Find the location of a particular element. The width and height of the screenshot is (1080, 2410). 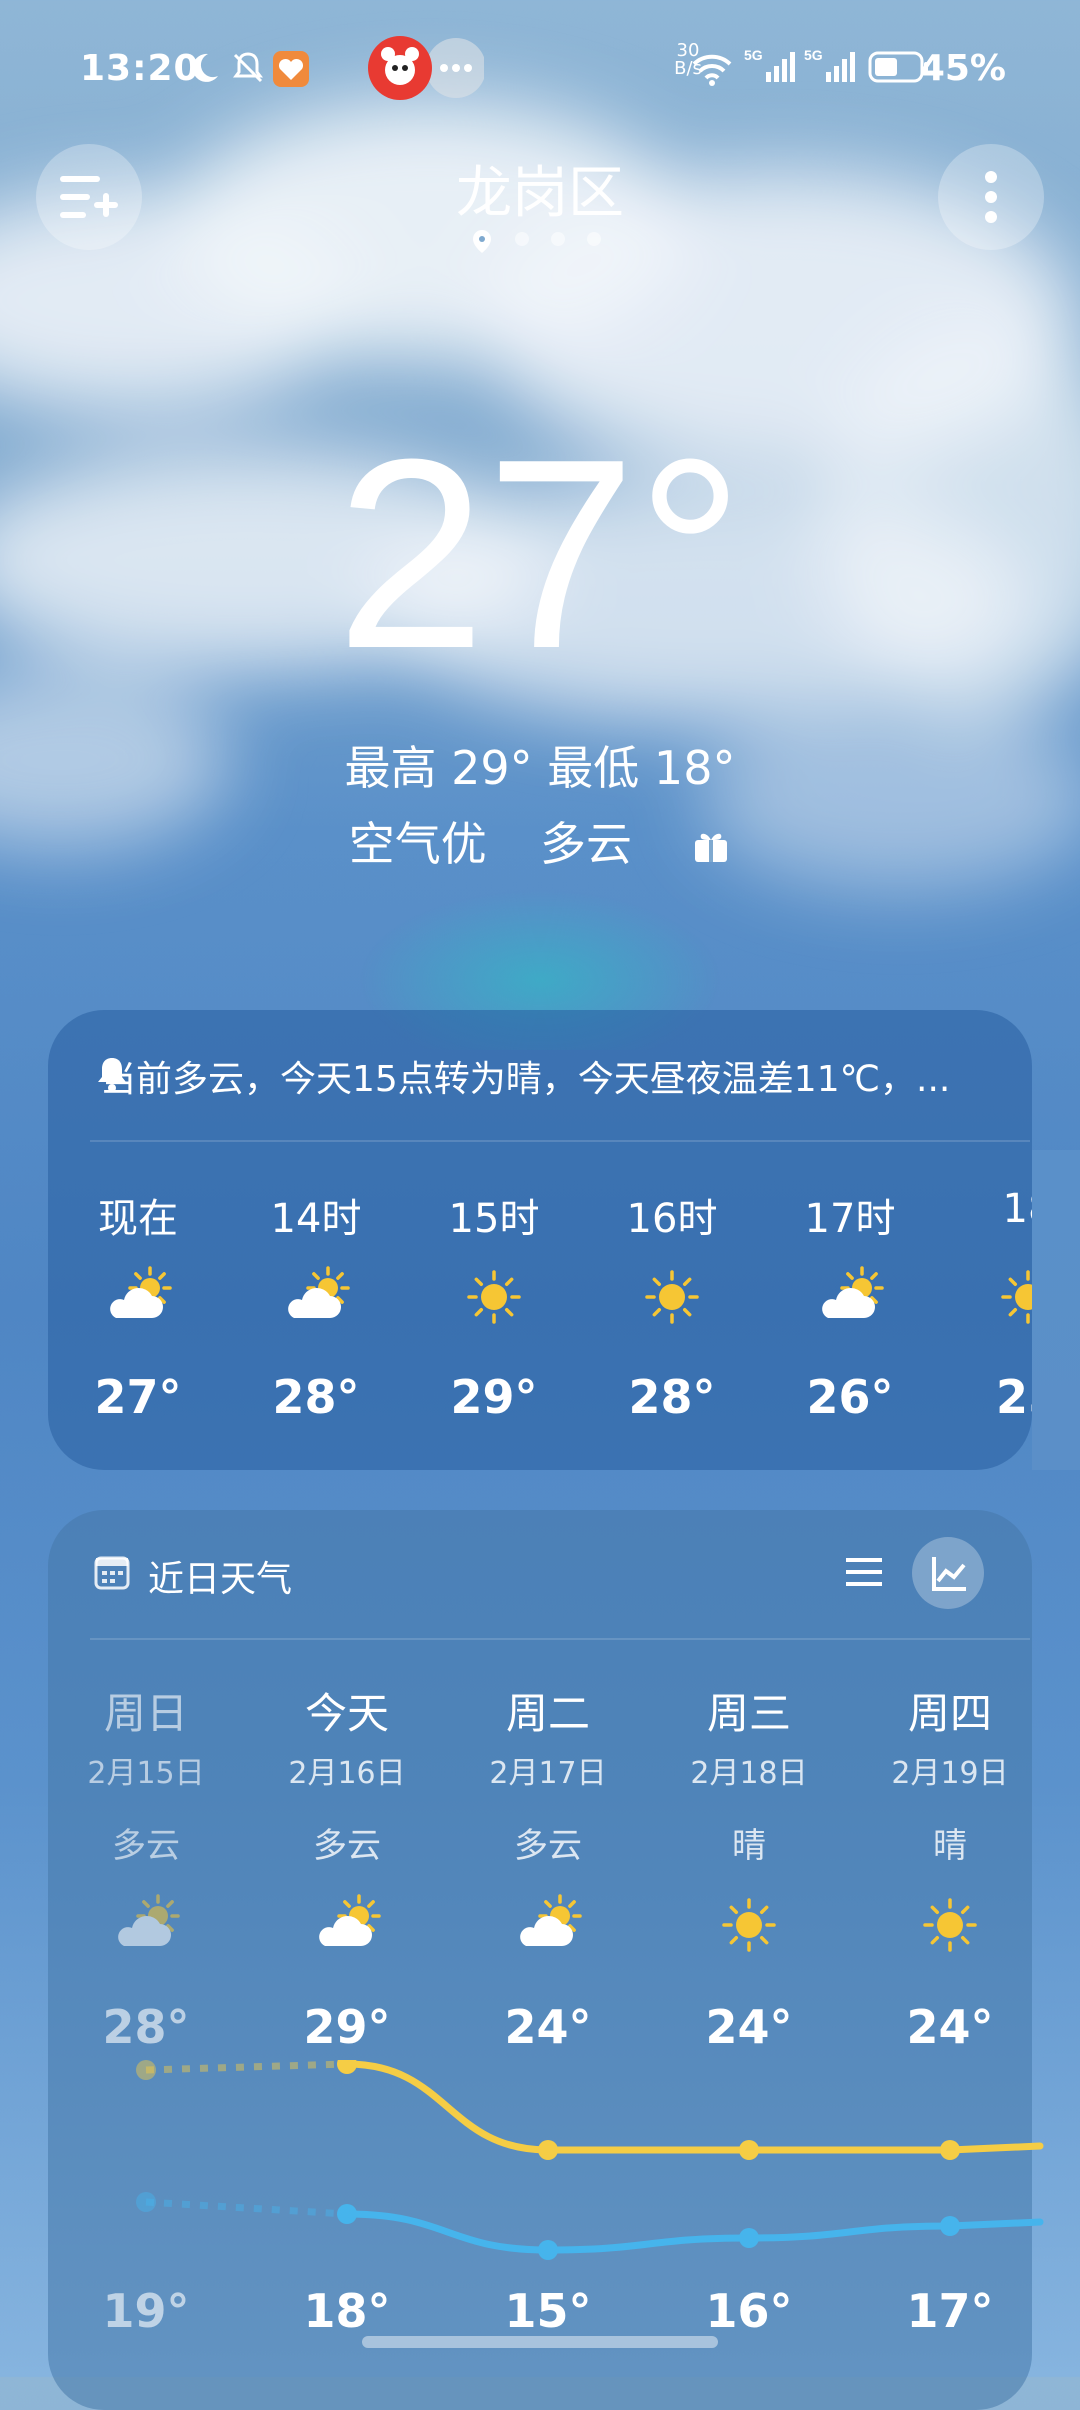

hour-label: 14时 is located at coordinates (316, 1219).